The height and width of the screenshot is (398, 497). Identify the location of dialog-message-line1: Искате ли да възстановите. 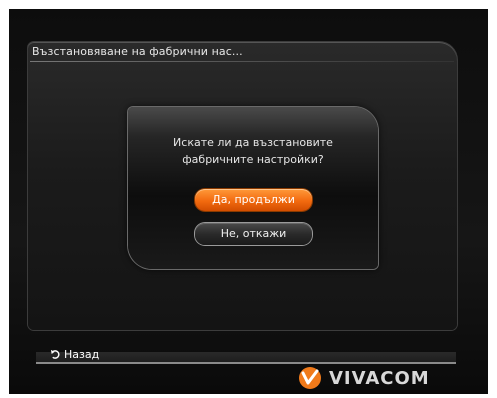
(253, 142).